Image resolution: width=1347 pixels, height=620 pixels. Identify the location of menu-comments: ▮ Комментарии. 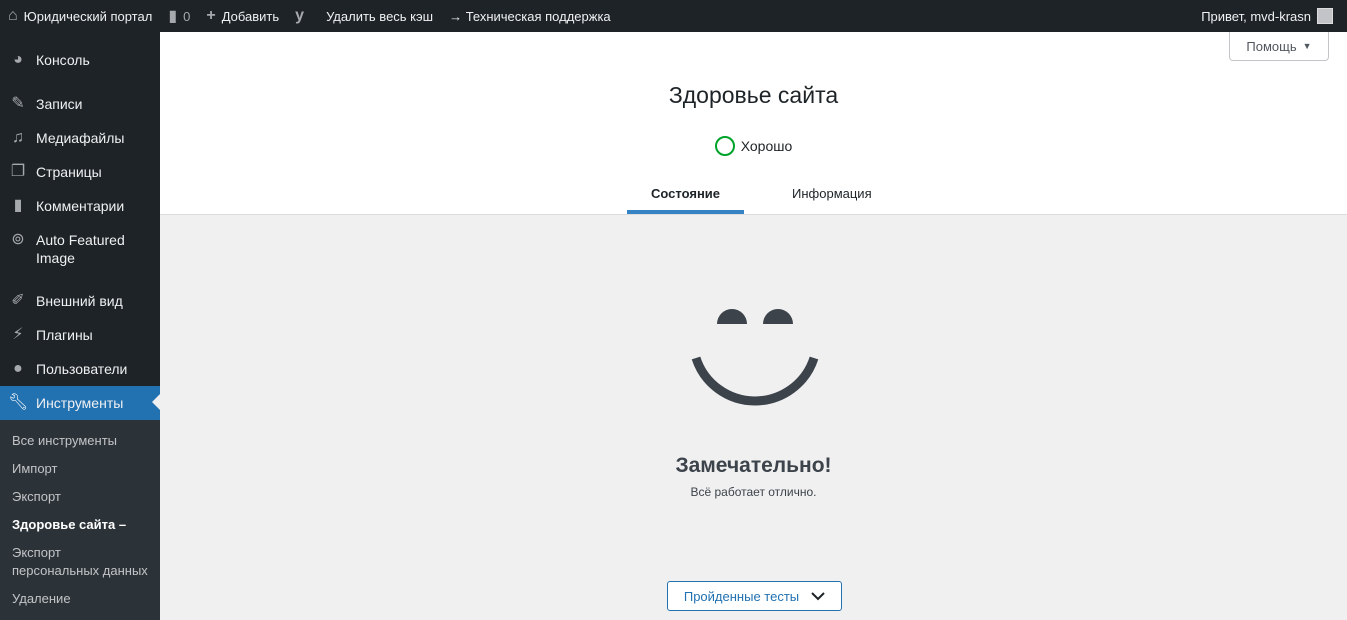
(80, 206).